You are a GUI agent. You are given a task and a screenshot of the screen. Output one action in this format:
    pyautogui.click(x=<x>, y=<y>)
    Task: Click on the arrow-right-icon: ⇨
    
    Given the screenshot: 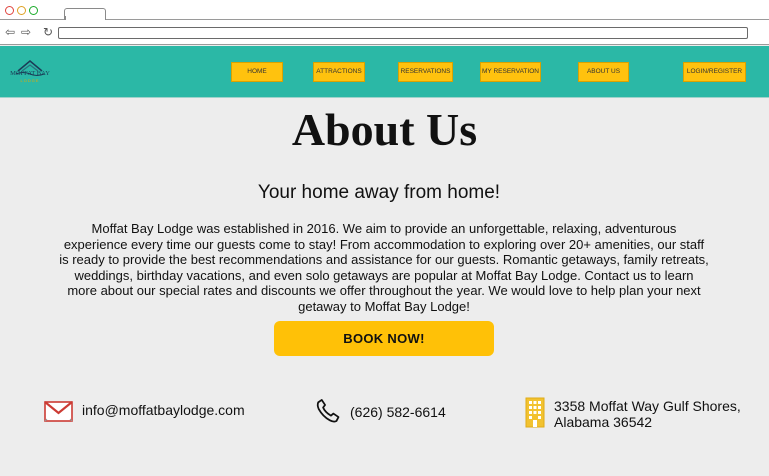 What is the action you would take?
    pyautogui.click(x=26, y=32)
    